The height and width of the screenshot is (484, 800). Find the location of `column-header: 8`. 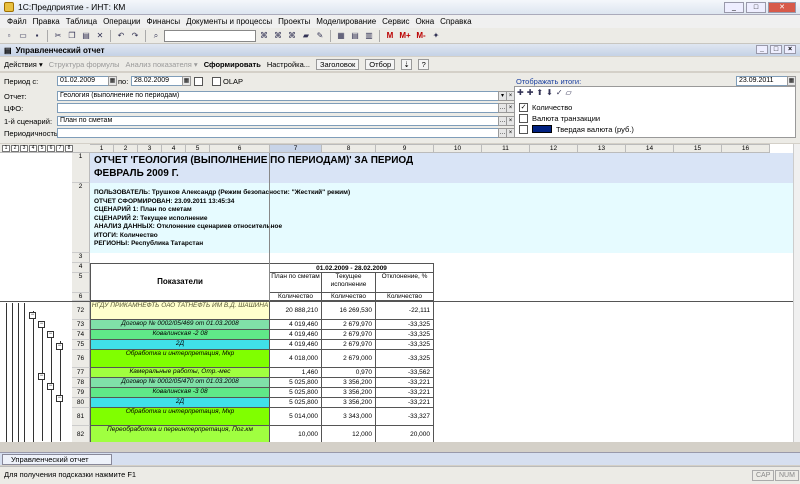

column-header: 8 is located at coordinates (349, 148).